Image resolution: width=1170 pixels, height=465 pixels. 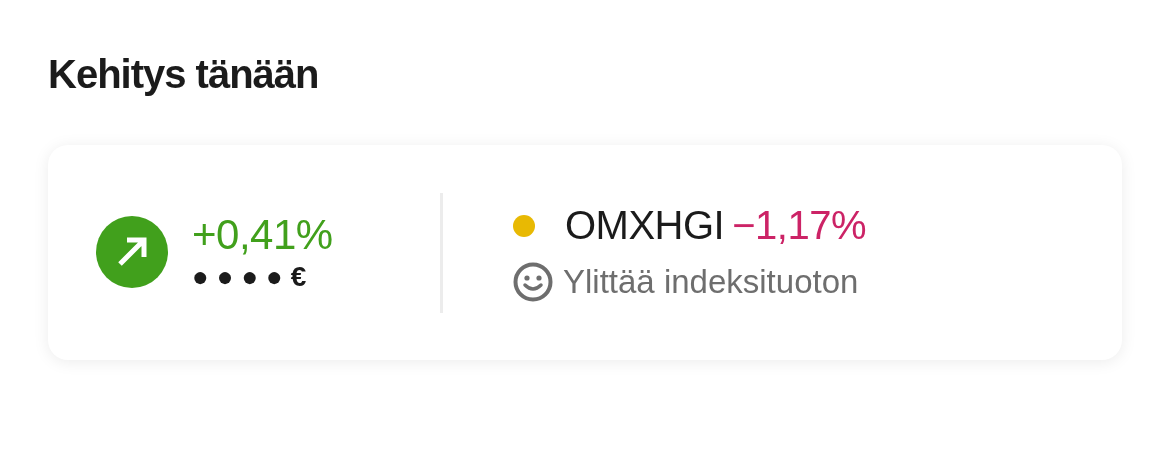 What do you see at coordinates (711, 282) in the screenshot?
I see `comparison-text: Ylittää indeksituoton` at bounding box center [711, 282].